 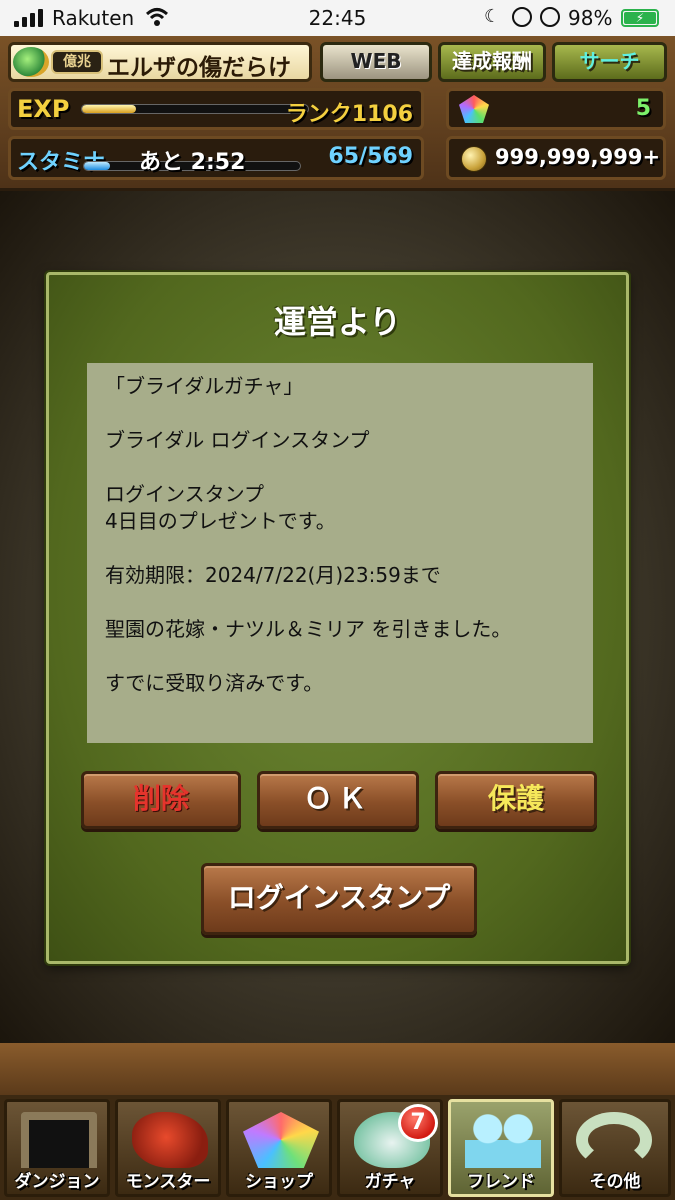 I want to click on player-name-plate: 億兆 エルザの傷だらけ, so click(x=160, y=62).